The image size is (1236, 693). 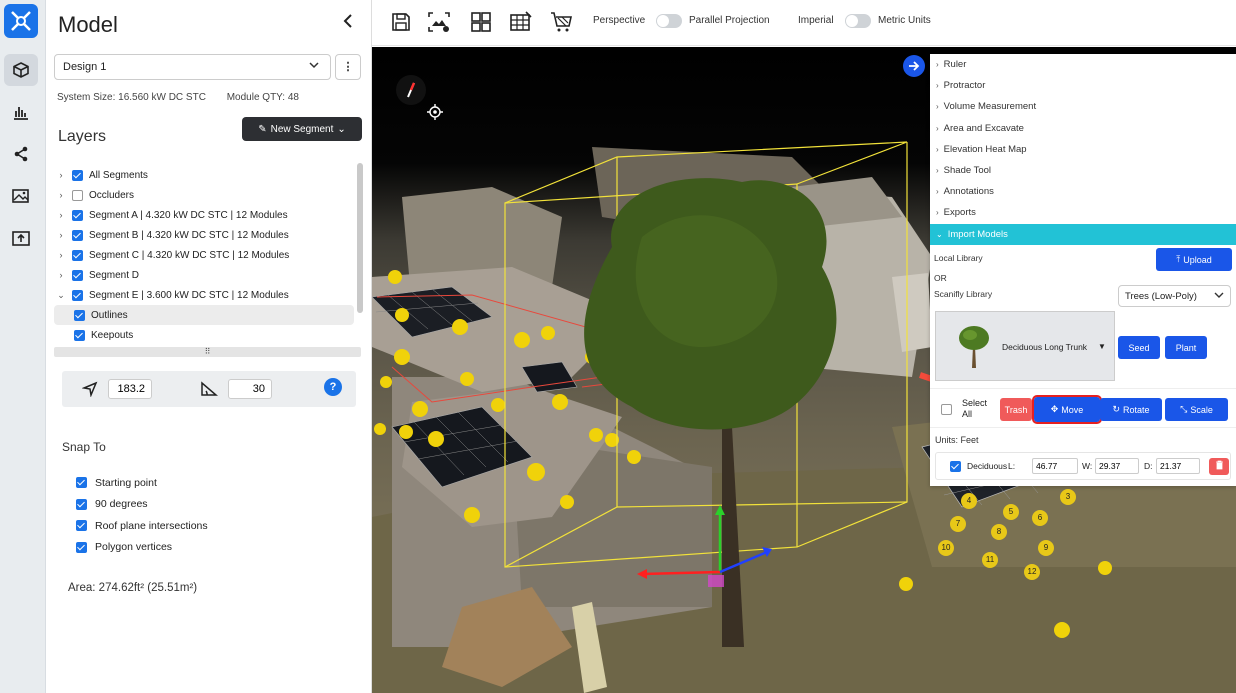 I want to click on tool-area-excavate: › Area and Excavate, so click(x=1083, y=128).